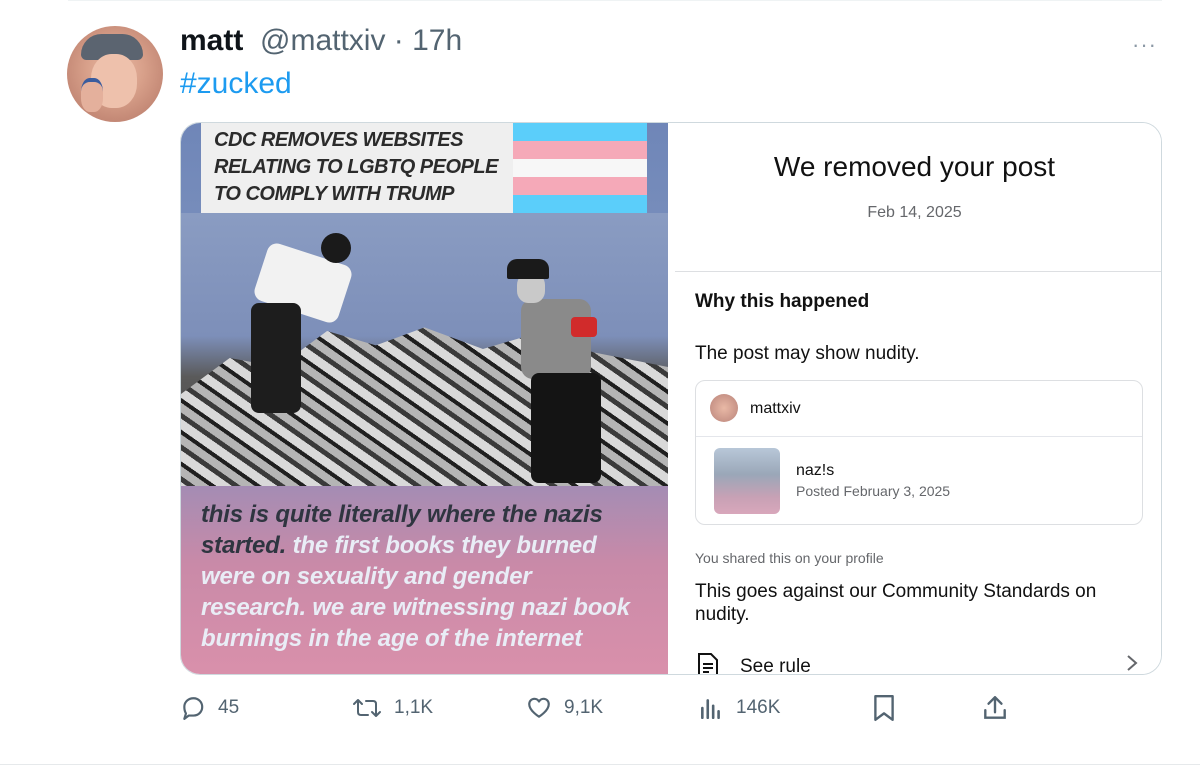  What do you see at coordinates (789, 558) in the screenshot?
I see `shared-note: You shared this on your profile` at bounding box center [789, 558].